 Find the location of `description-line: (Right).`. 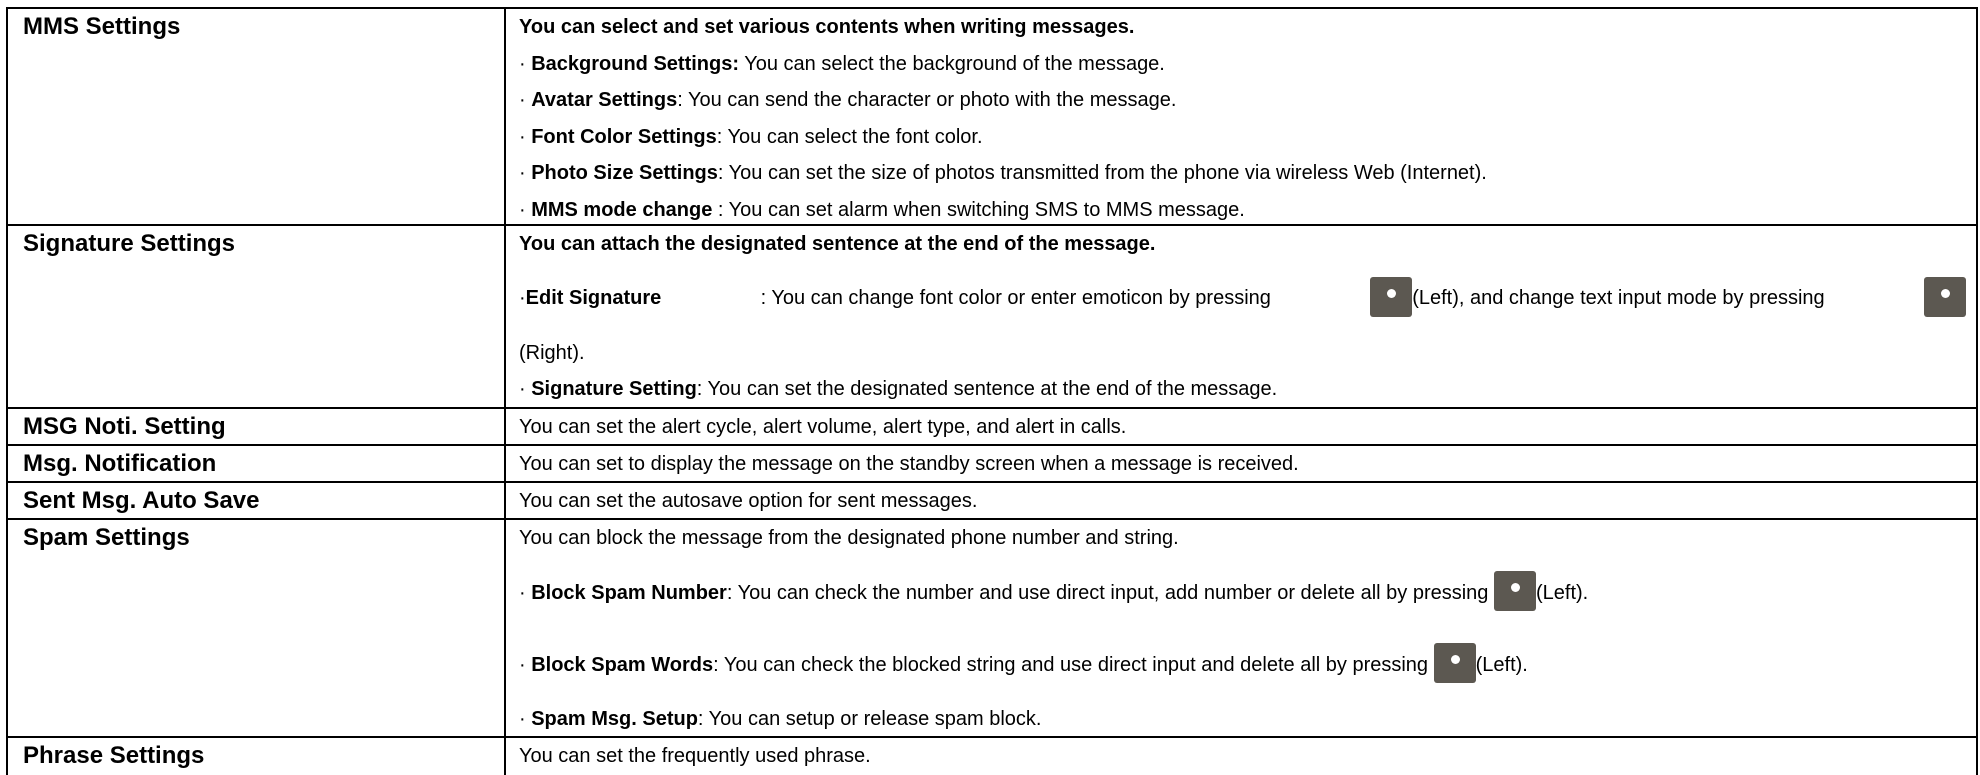

description-line: (Right). is located at coordinates (1242, 353).